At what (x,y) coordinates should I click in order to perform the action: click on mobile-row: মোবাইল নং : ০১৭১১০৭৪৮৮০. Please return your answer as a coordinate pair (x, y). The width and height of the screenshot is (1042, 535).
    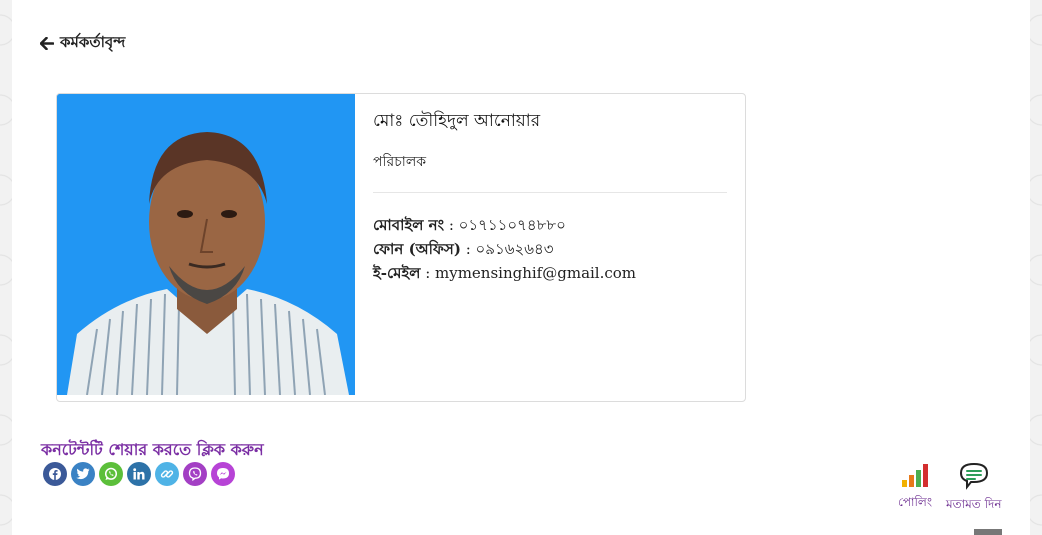
    Looking at the image, I should click on (550, 225).